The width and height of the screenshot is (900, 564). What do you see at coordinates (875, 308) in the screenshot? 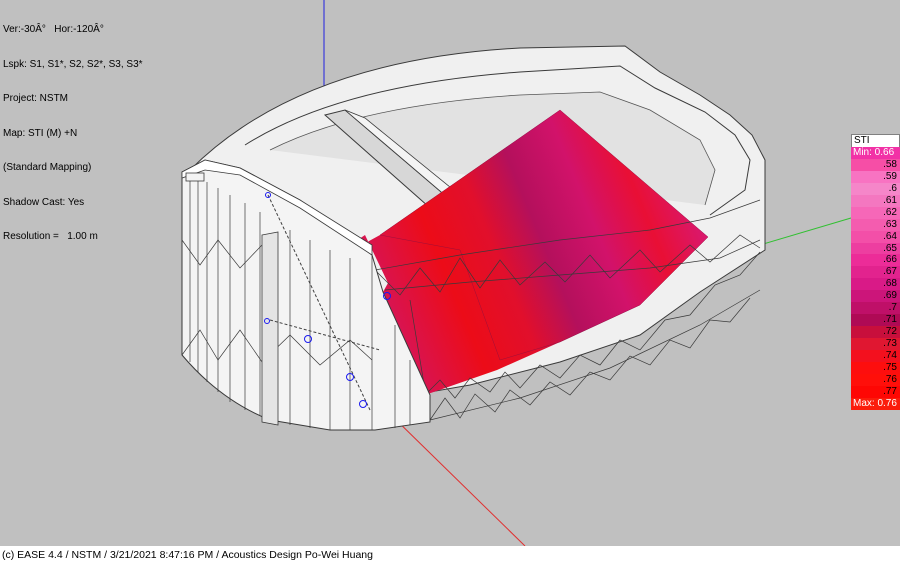
I see `legend-step: .7` at bounding box center [875, 308].